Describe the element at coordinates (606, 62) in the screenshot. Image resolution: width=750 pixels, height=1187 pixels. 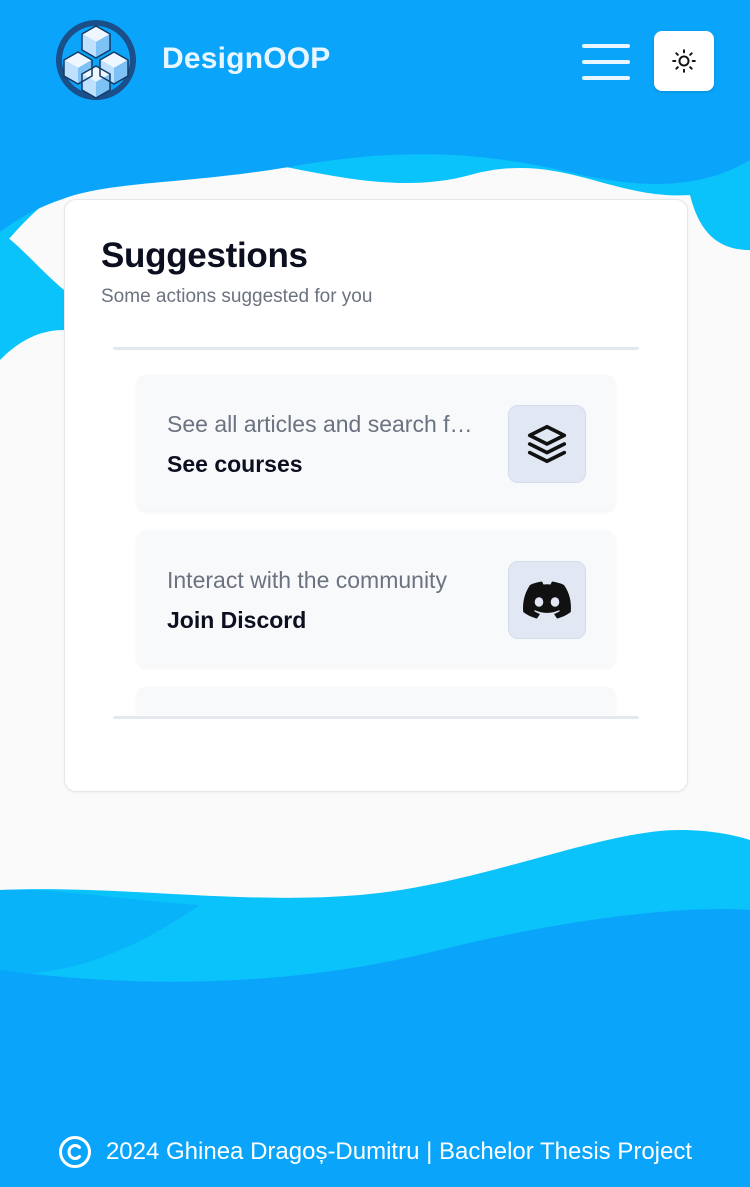
I see `hamburger-menu-icon` at that location.